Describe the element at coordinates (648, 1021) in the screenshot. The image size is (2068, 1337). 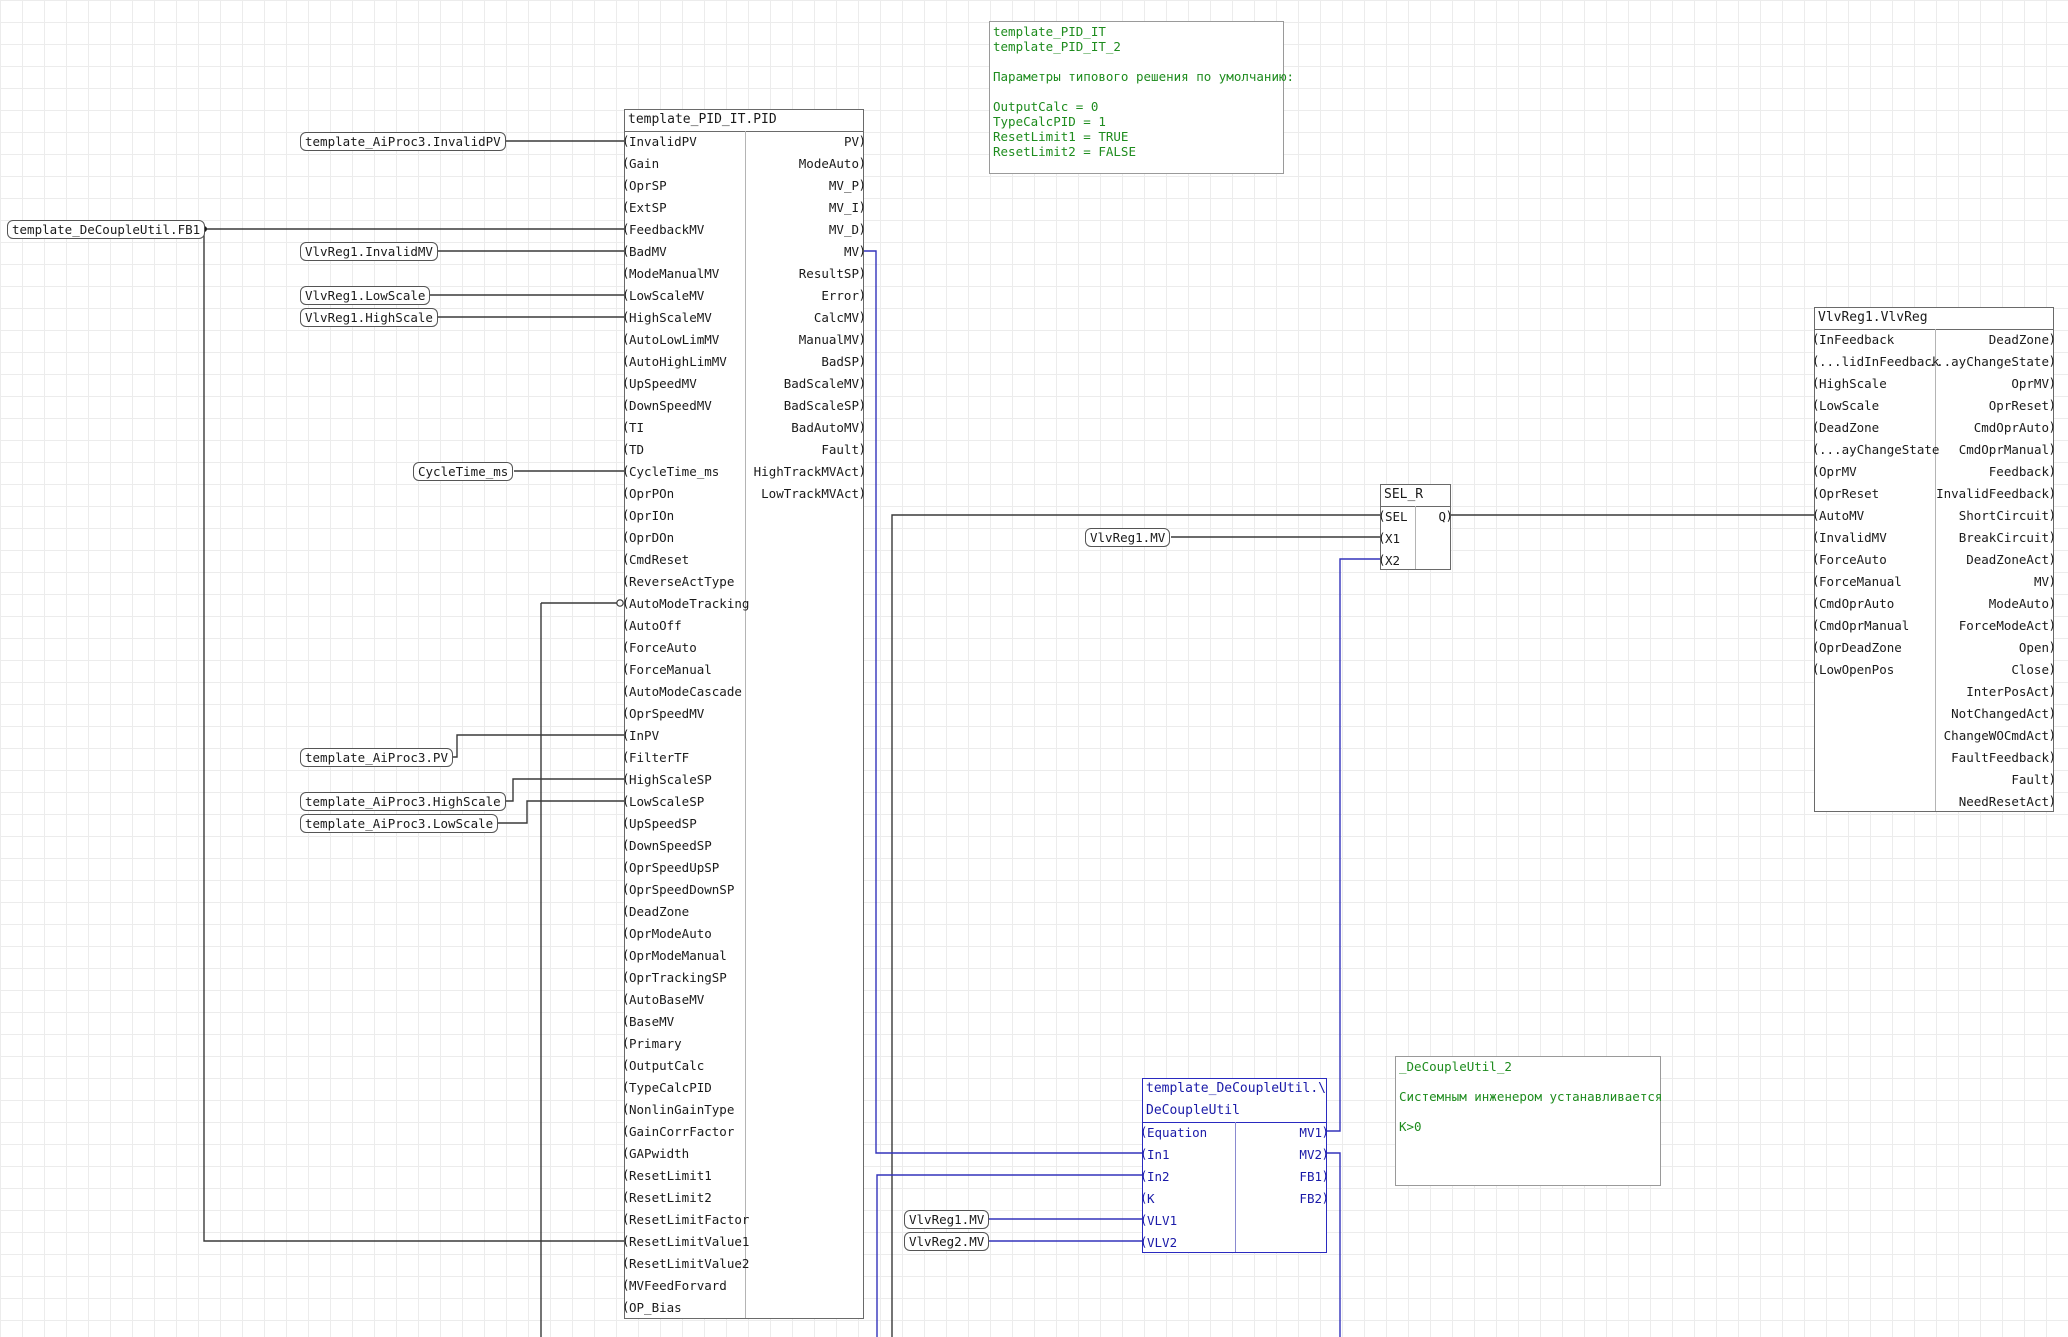
I see `pid-in-basemv: BaseMV` at that location.